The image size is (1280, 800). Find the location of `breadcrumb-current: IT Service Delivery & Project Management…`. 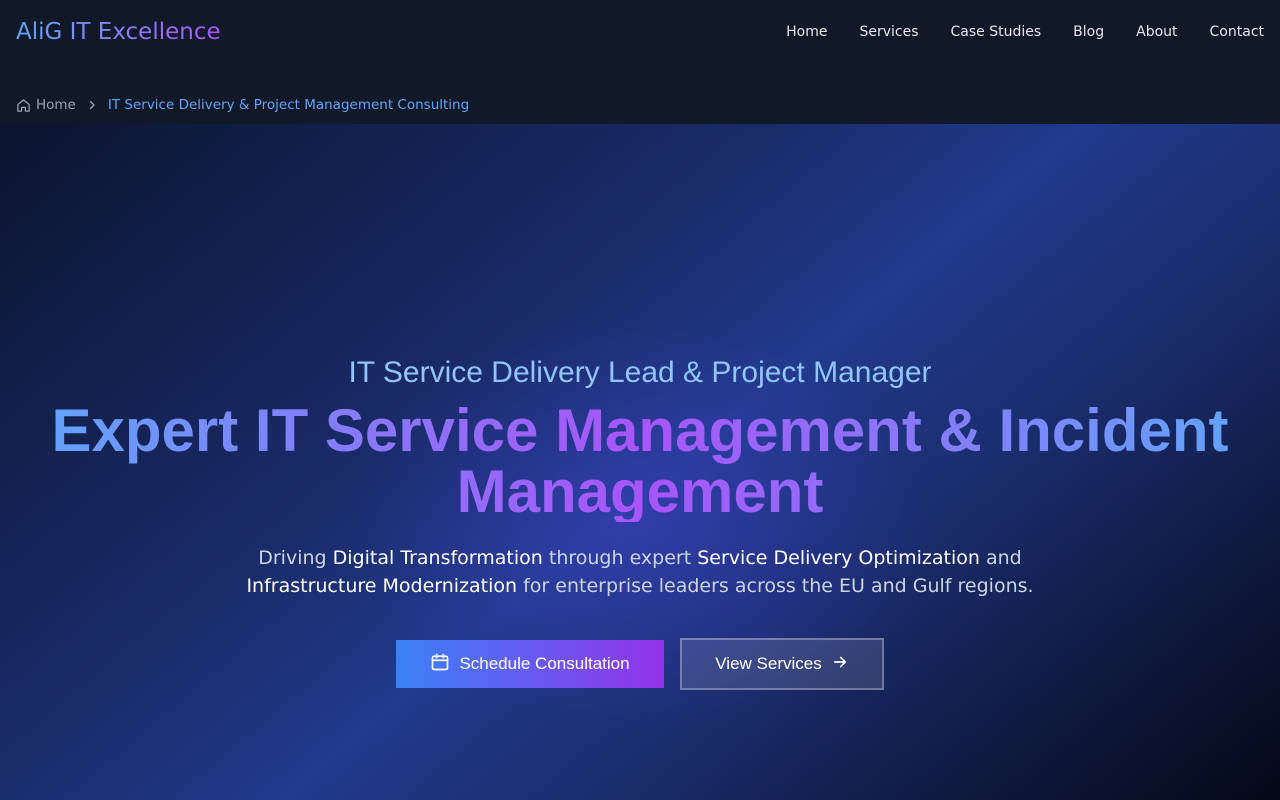

breadcrumb-current: IT Service Delivery & Project Management… is located at coordinates (288, 105).